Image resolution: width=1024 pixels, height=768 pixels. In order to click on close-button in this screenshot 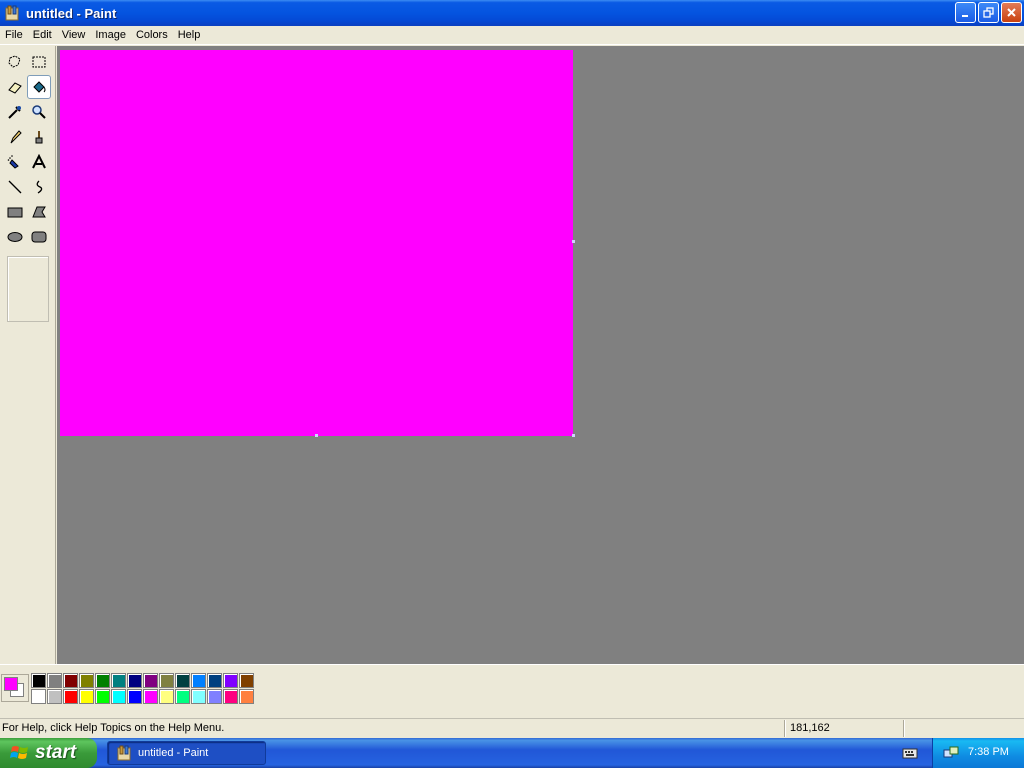, I will do `click(1011, 12)`.